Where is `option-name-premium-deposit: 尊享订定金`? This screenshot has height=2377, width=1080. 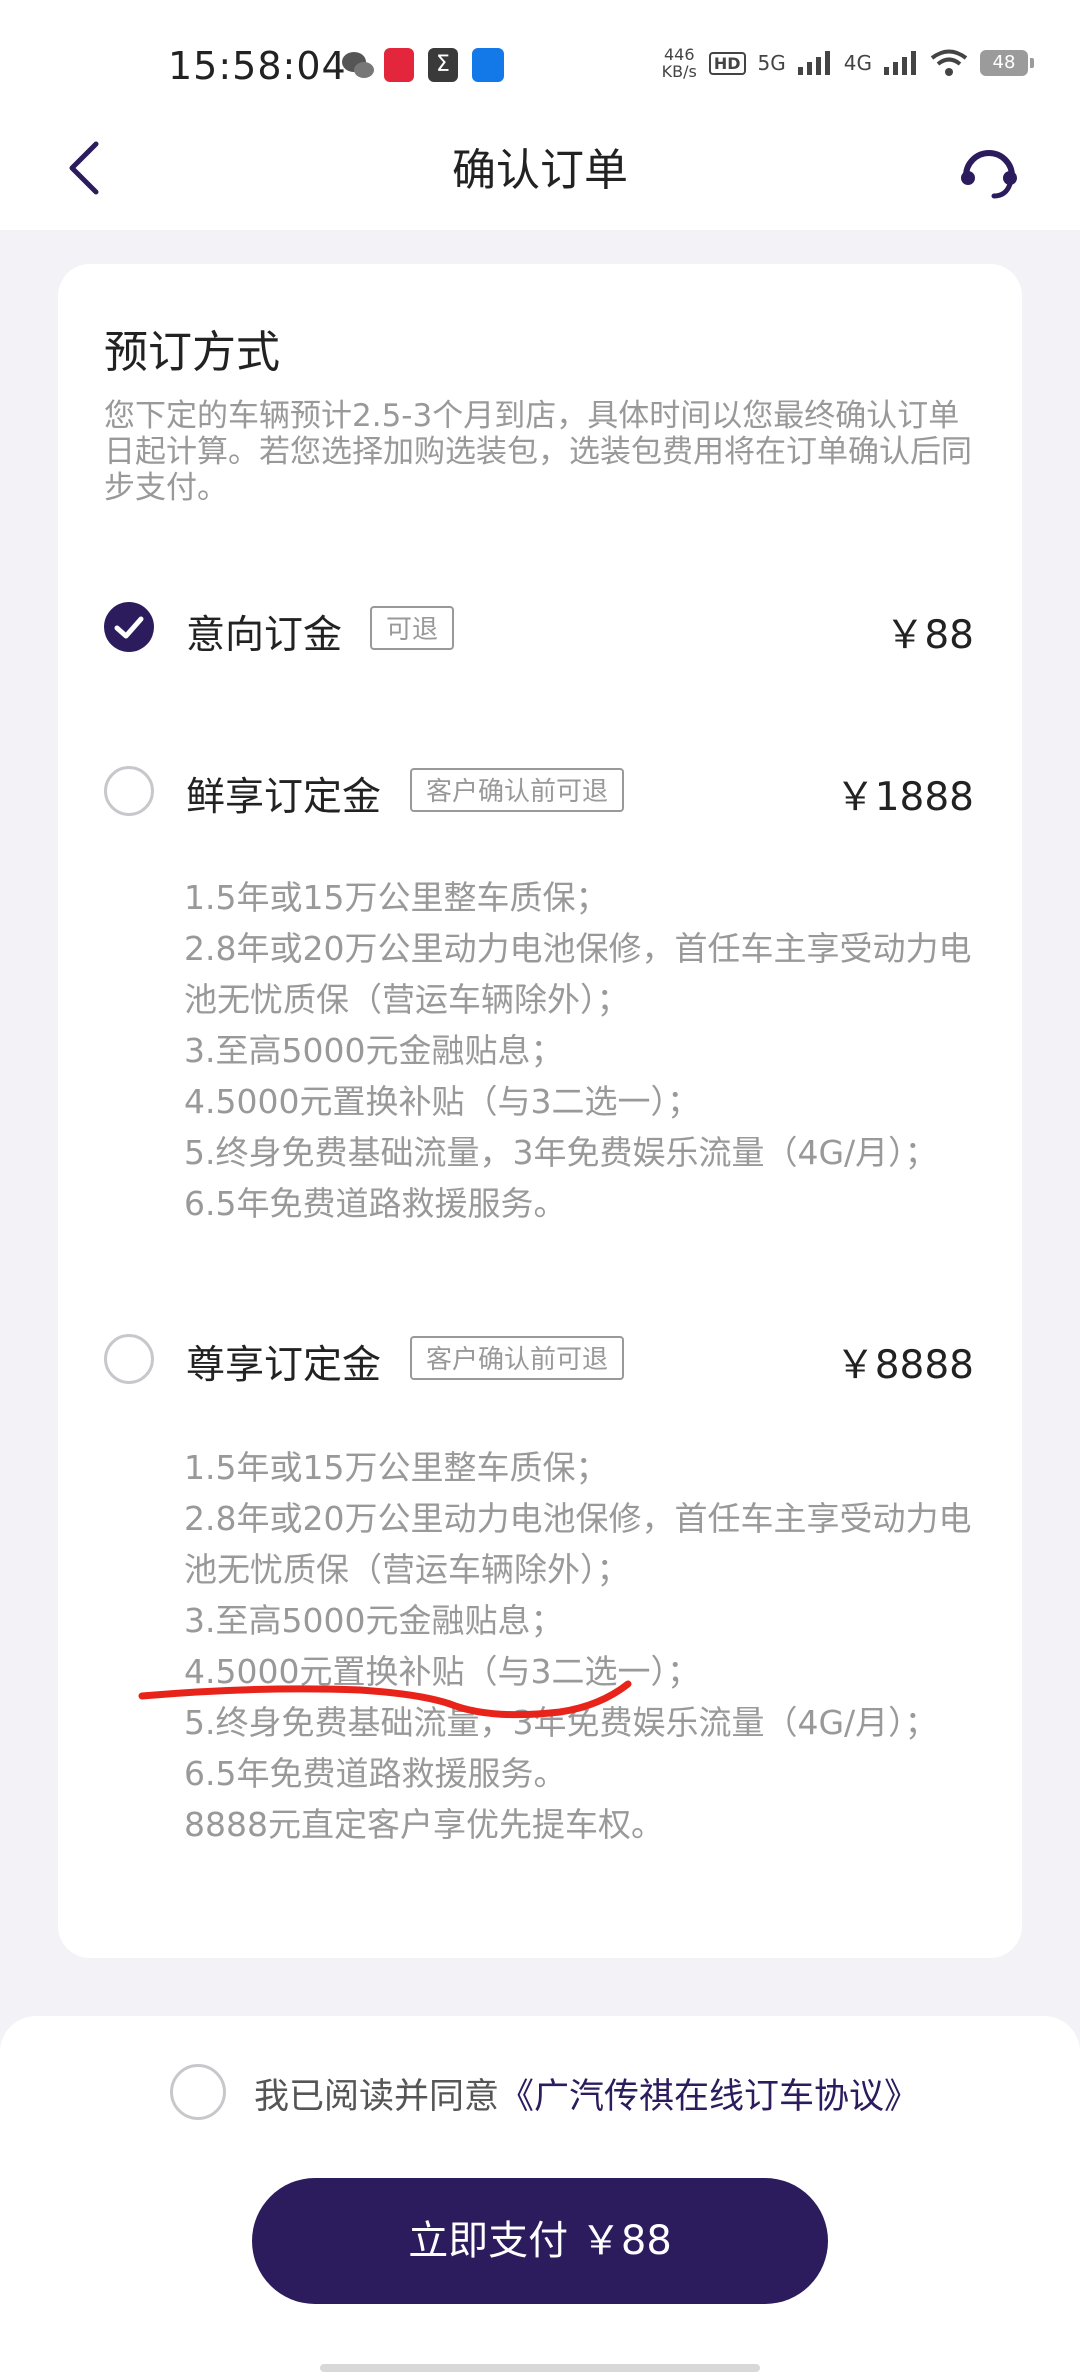 option-name-premium-deposit: 尊享订定金 is located at coordinates (283, 1362).